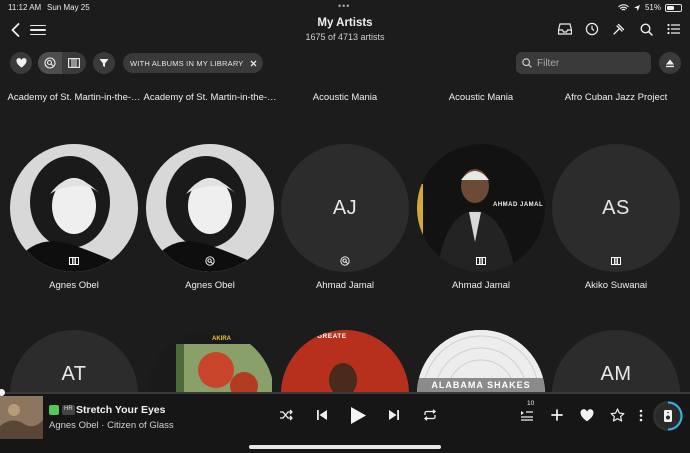 This screenshot has width=690, height=453. I want to click on artist-initials: AT, so click(74, 373).